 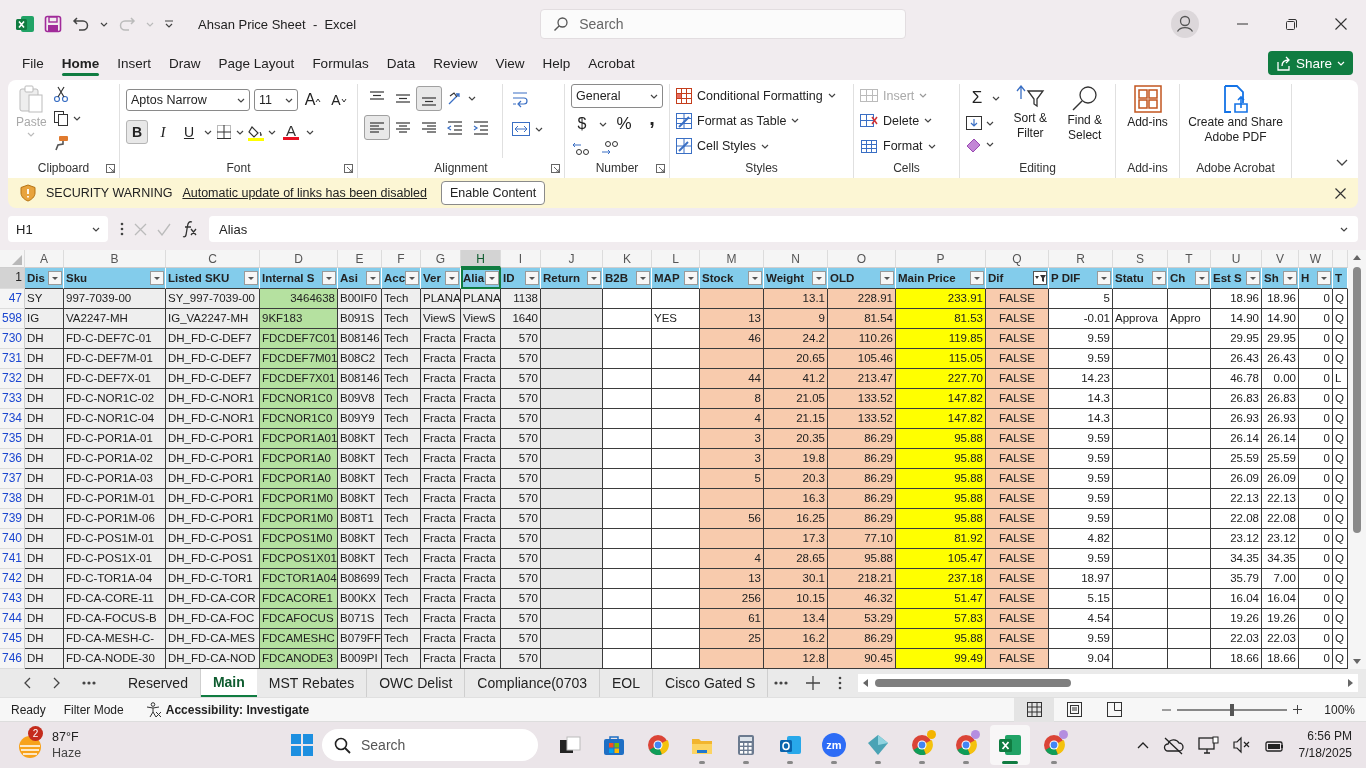 I want to click on row-header: 734, so click(x=12, y=419).